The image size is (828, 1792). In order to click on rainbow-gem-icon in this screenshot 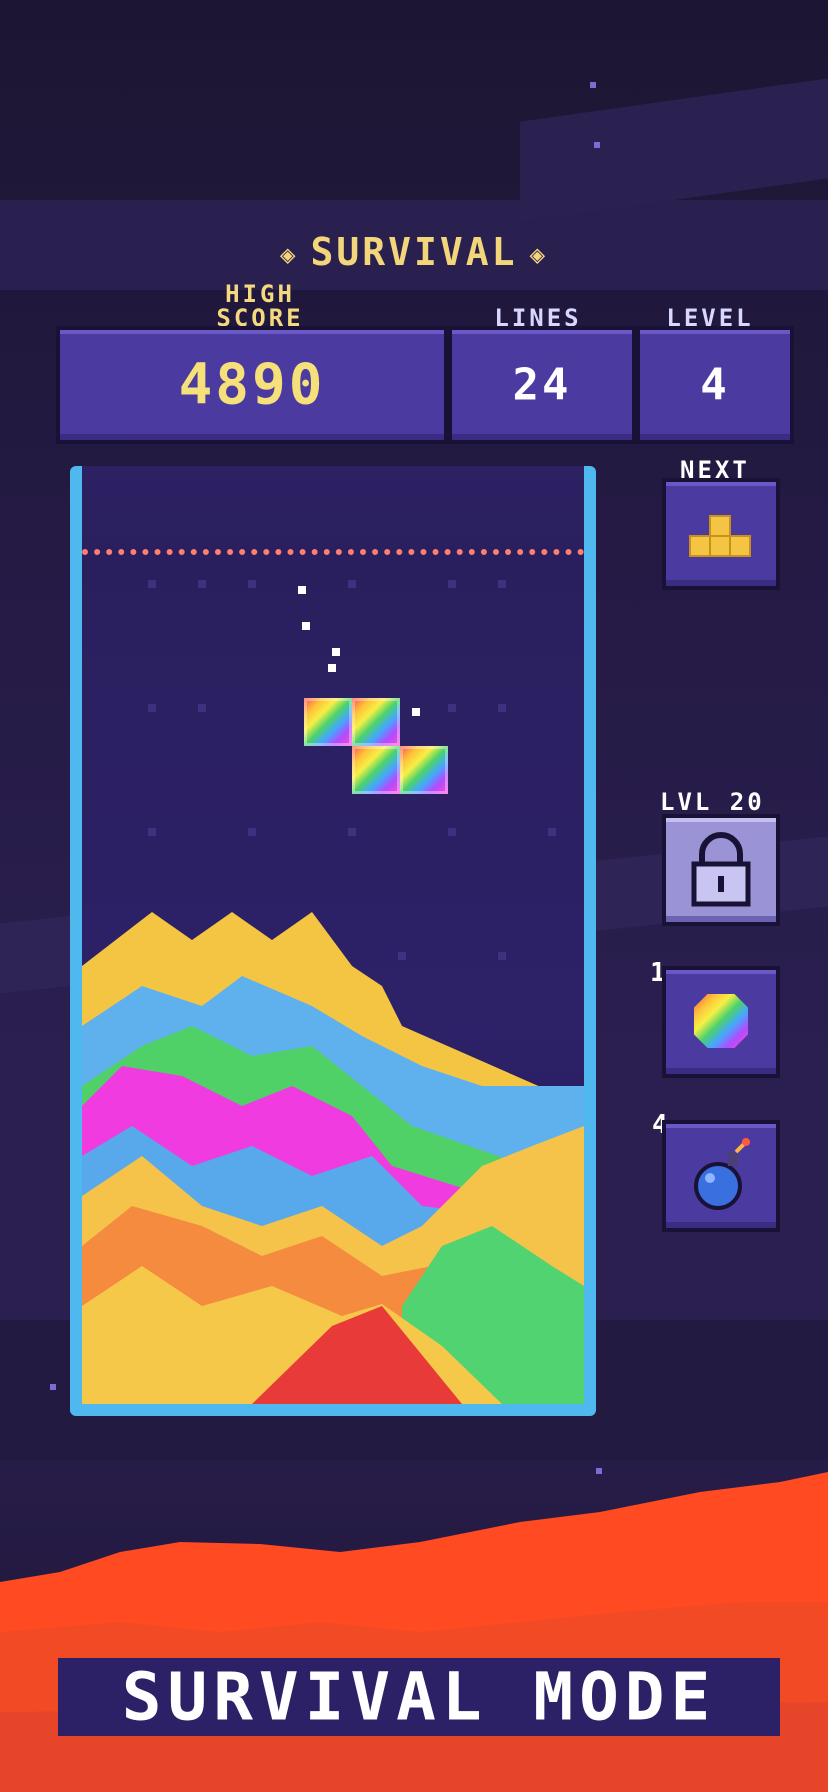, I will do `click(721, 1021)`.